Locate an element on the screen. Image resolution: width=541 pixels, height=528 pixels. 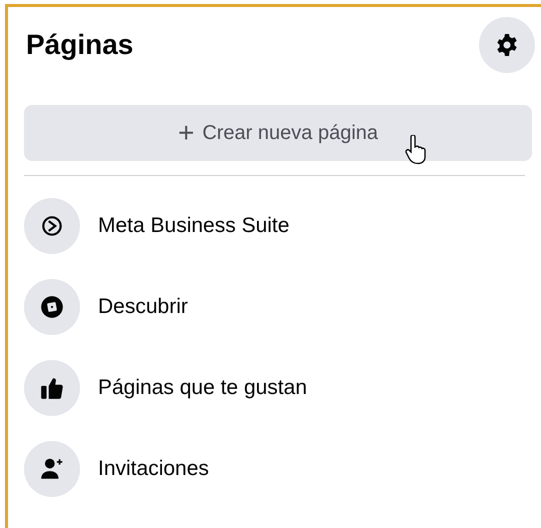
menu-item: Descubrir is located at coordinates (143, 307).